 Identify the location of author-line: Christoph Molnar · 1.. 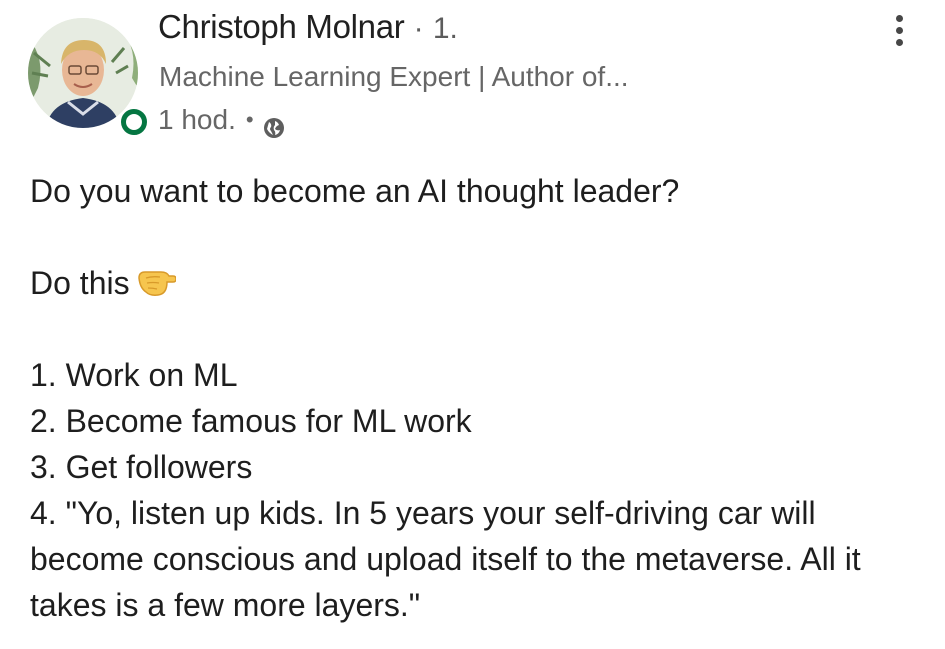
(308, 28).